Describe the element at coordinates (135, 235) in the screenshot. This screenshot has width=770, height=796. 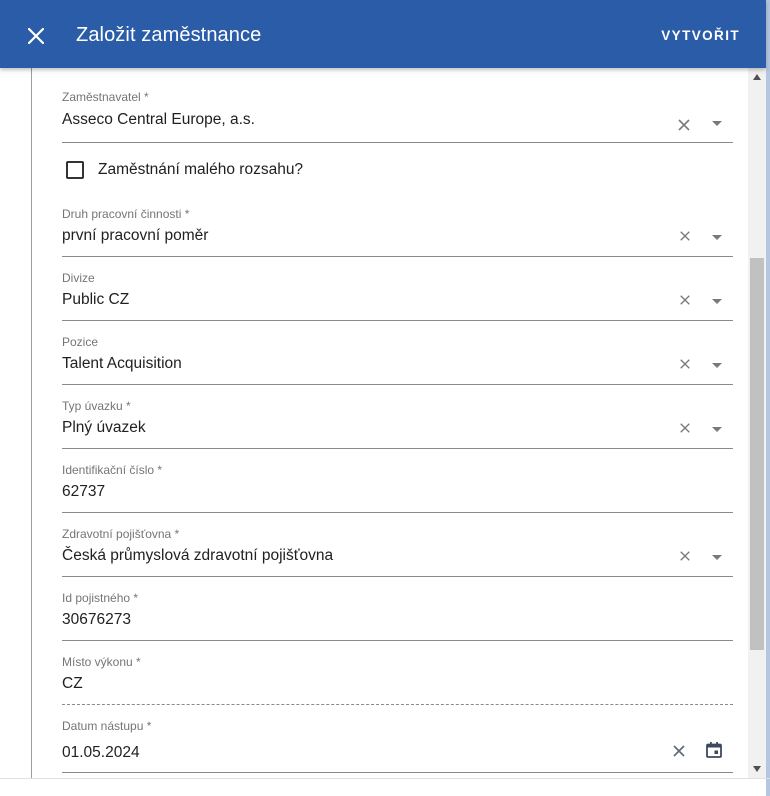
I see `activity-type-value: první pracovní poměr` at that location.